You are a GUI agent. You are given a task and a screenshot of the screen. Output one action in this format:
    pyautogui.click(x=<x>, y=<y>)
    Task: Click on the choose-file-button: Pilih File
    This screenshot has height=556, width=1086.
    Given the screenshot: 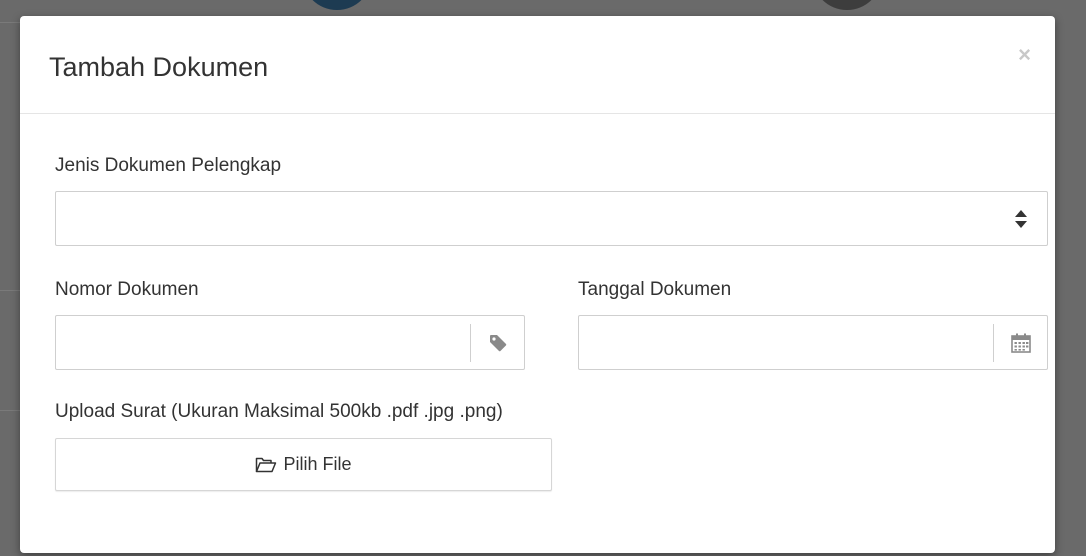 What is the action you would take?
    pyautogui.click(x=303, y=464)
    